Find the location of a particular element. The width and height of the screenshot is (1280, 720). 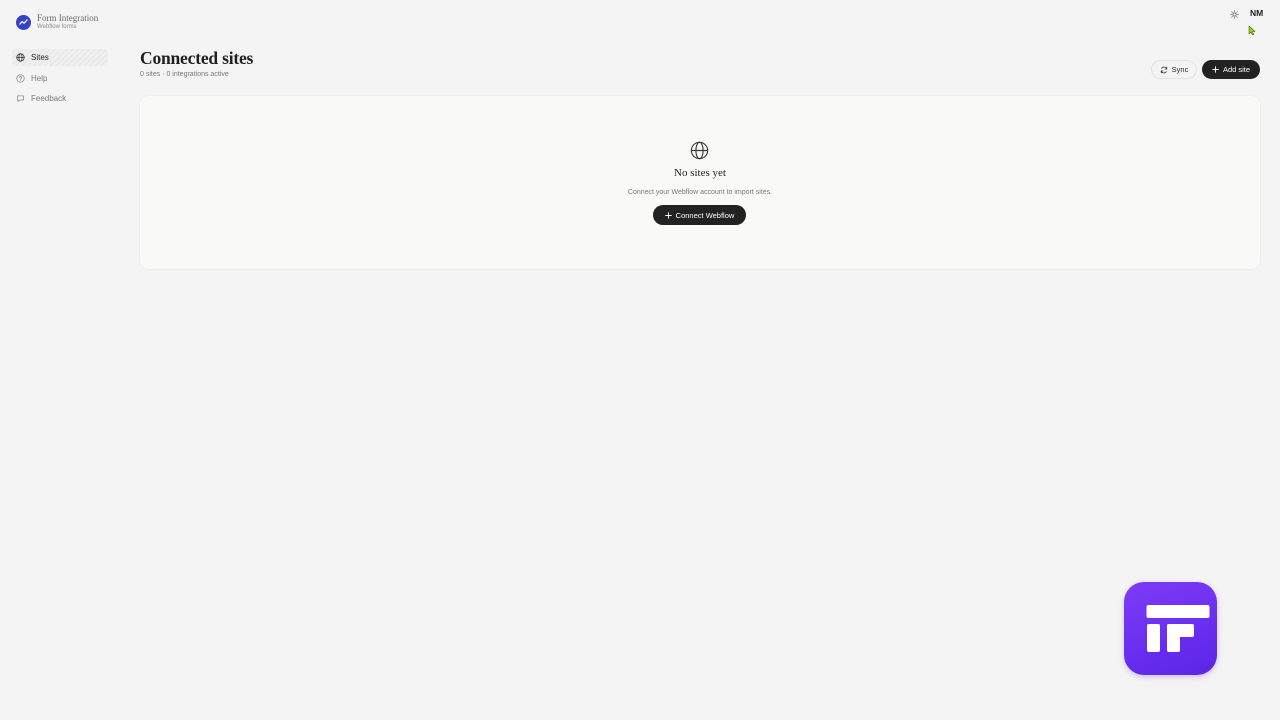

brand-name: Form Integration is located at coordinates (68, 18).